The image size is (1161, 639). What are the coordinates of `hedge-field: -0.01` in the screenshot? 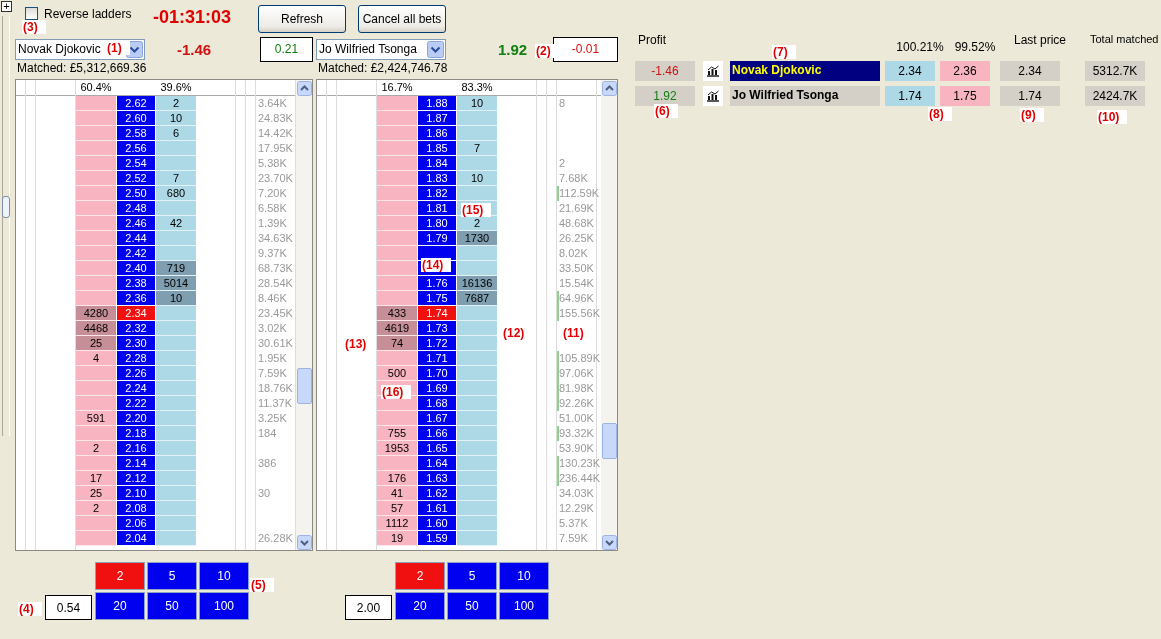 It's located at (585, 49).